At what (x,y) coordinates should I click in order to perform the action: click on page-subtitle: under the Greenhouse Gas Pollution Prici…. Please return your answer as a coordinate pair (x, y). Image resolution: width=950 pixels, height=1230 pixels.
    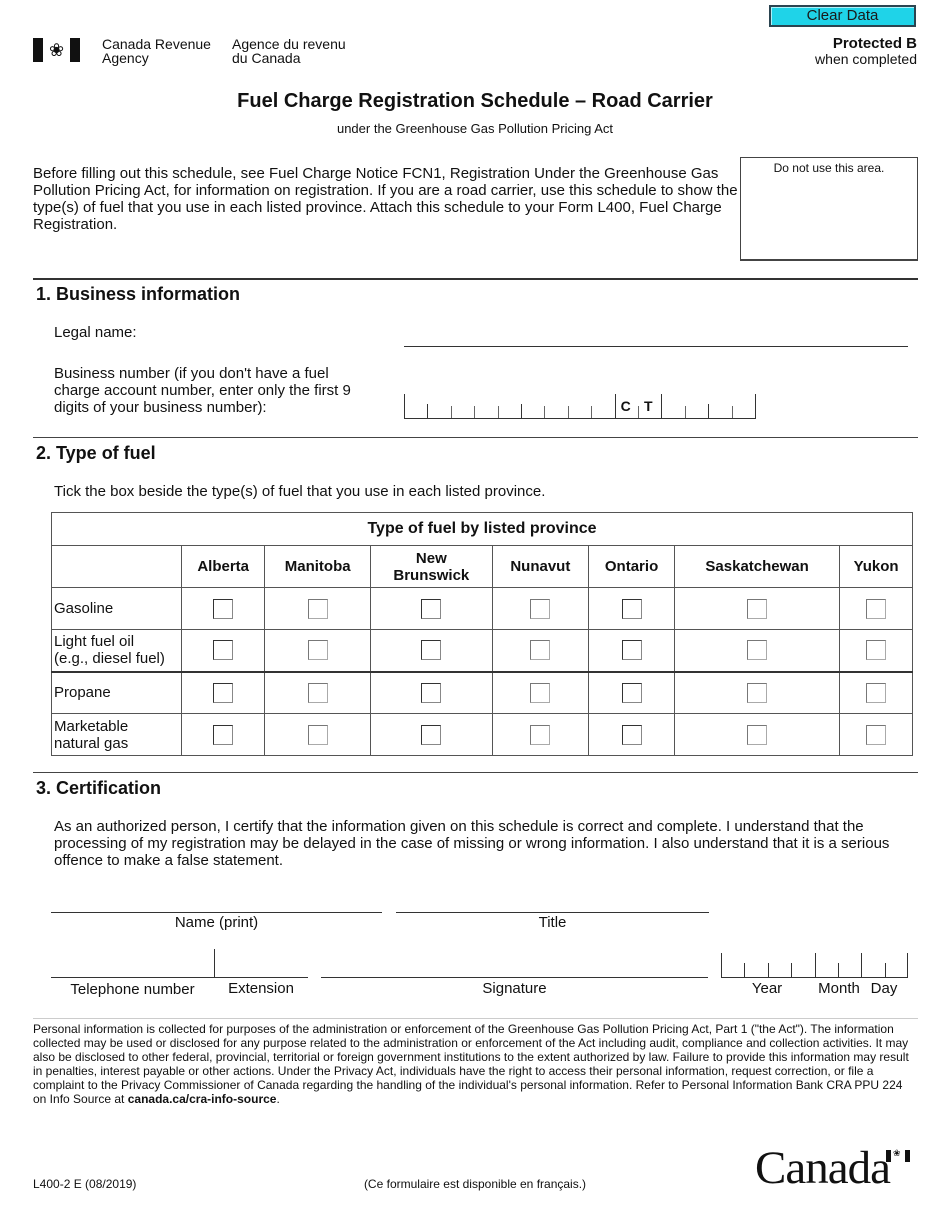
    Looking at the image, I should click on (475, 128).